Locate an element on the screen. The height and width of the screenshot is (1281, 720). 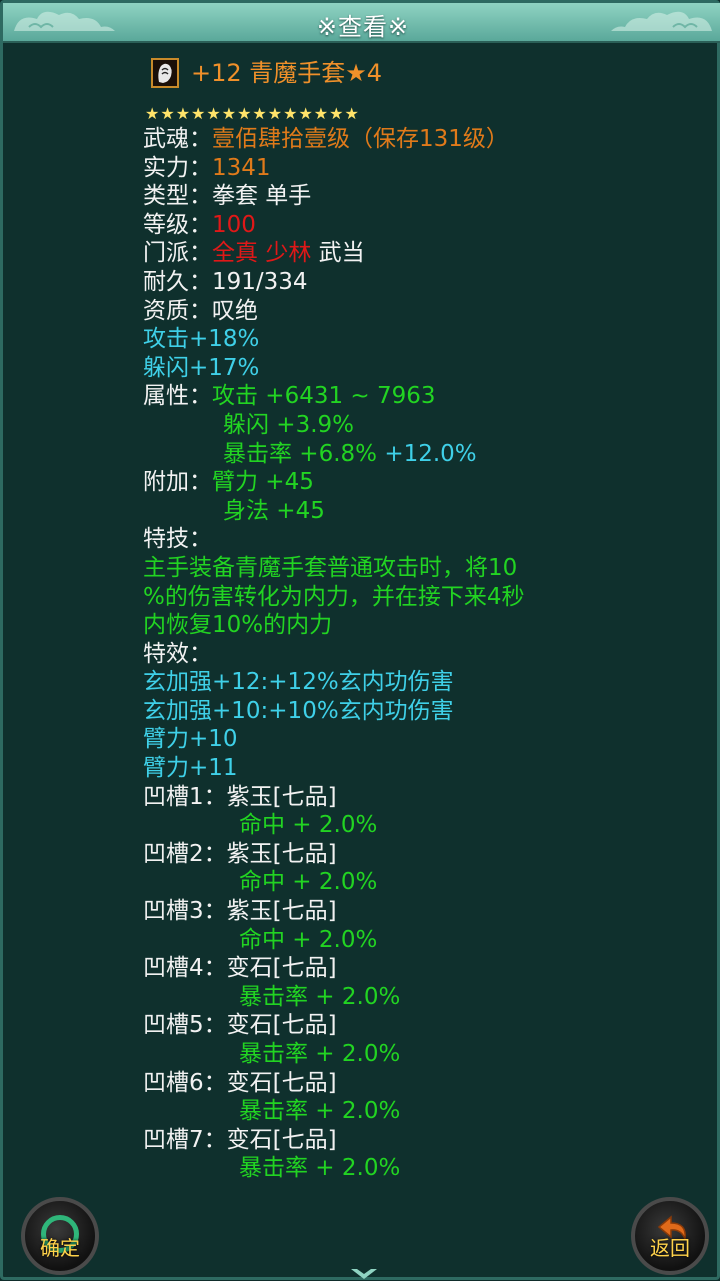
additional-value: 臂力 +45 is located at coordinates (263, 482).